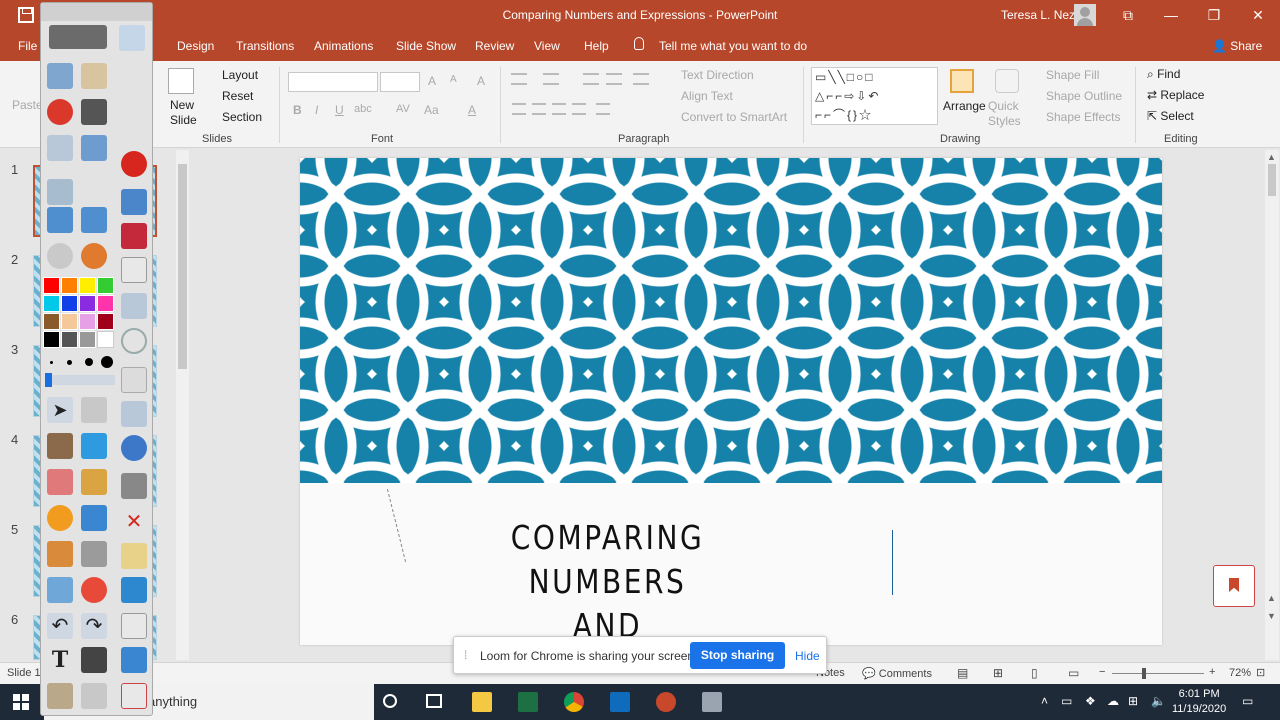 The image size is (1280, 720). Describe the element at coordinates (195, 46) in the screenshot. I see `tab-design: Design` at that location.